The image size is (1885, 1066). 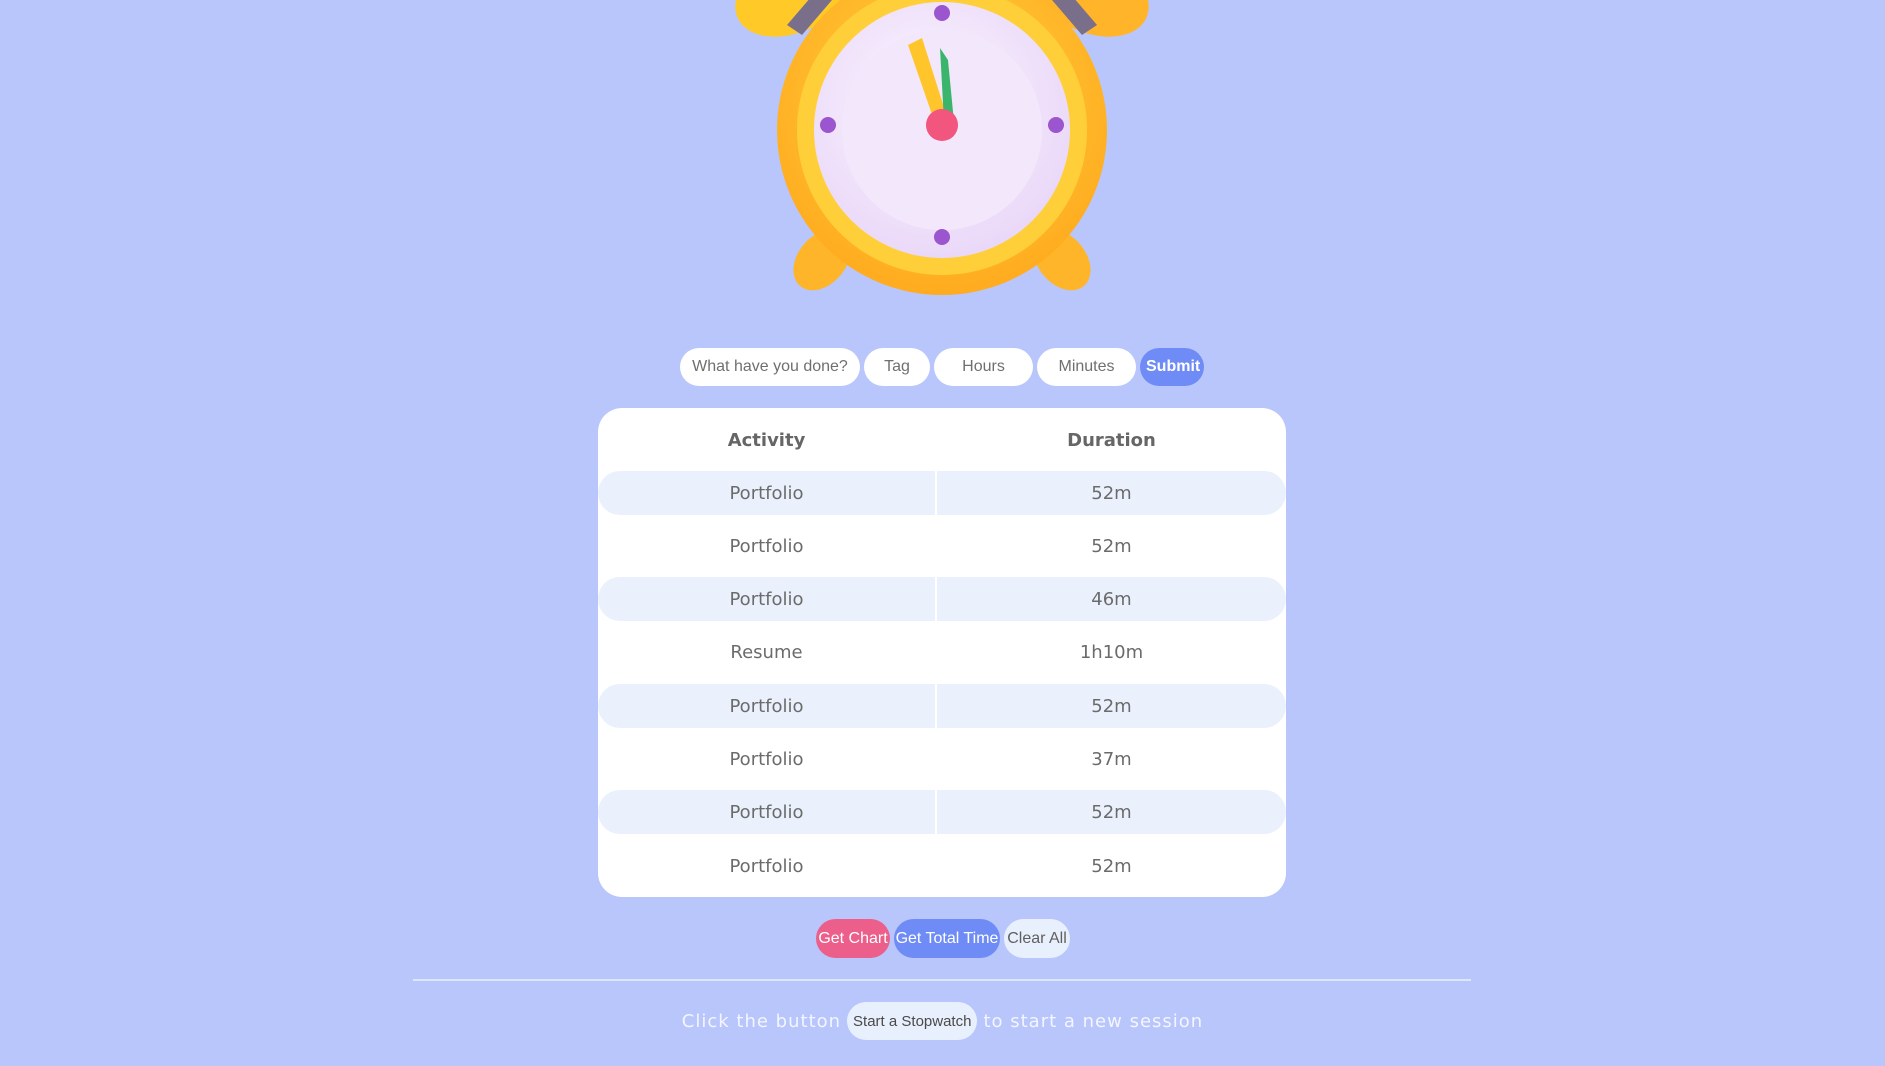 I want to click on submit-button: Submit, so click(x=1172, y=367).